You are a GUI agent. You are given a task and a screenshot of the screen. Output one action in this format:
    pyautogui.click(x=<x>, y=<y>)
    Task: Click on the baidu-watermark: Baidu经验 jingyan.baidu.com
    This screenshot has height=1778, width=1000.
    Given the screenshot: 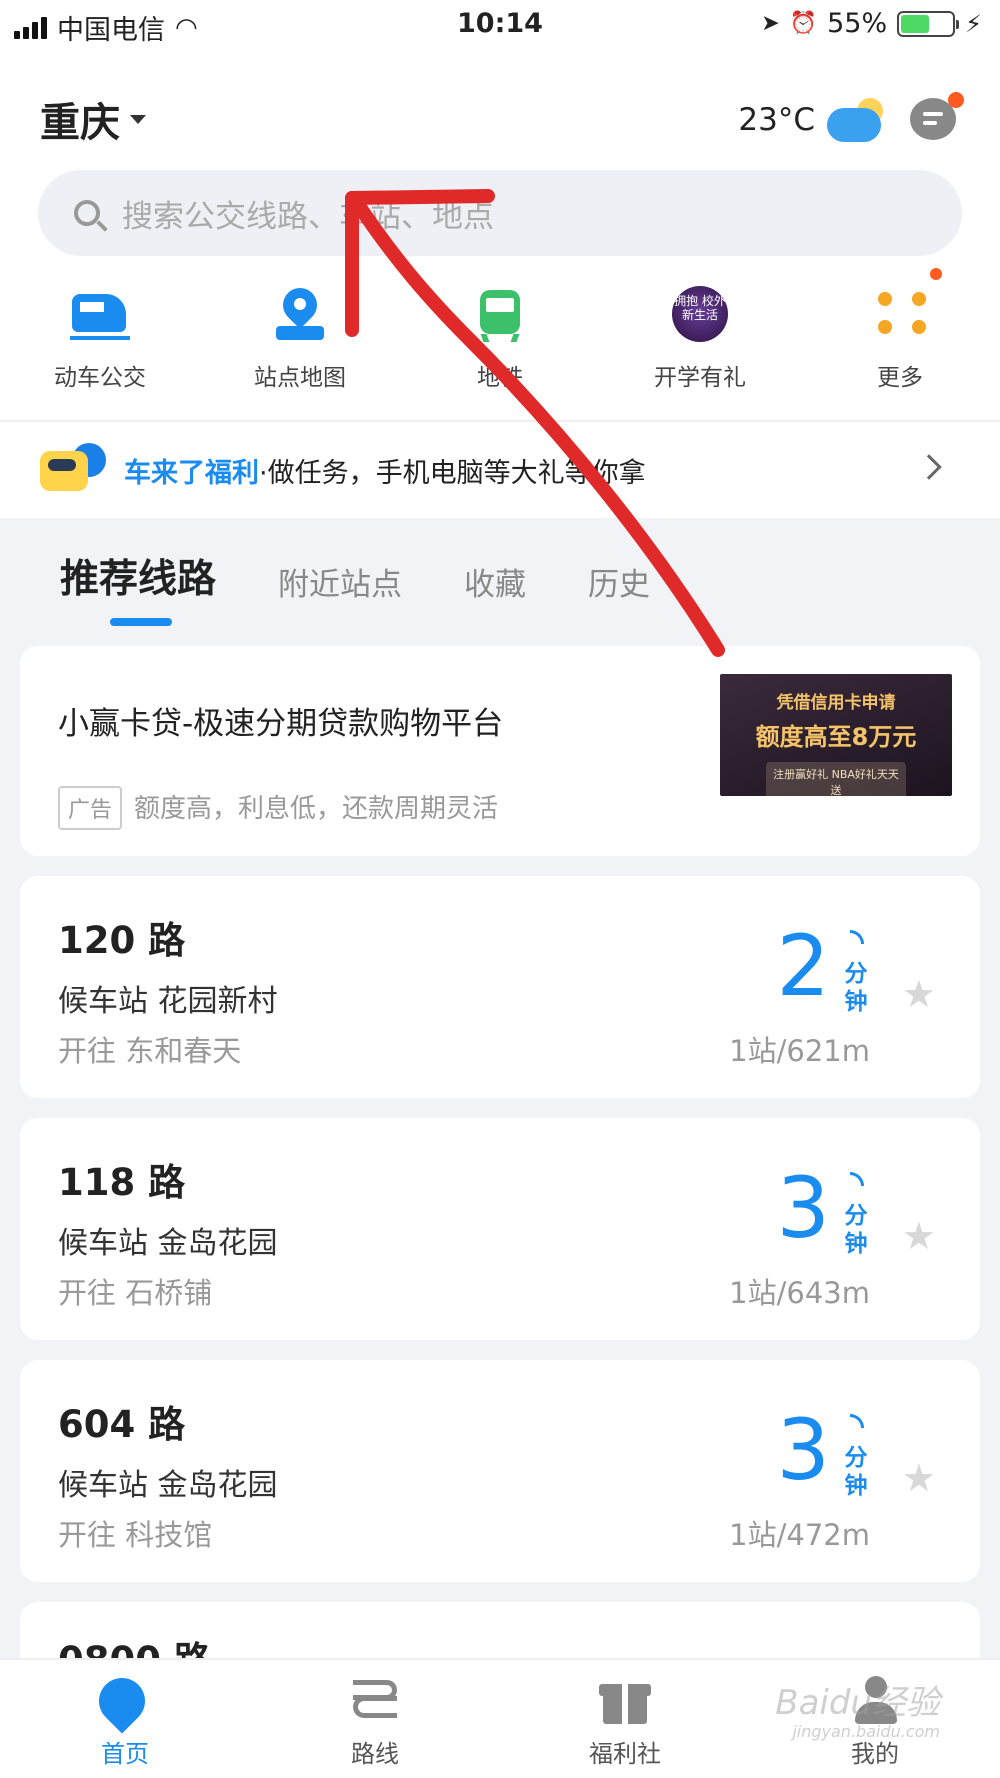 What is the action you would take?
    pyautogui.click(x=857, y=1713)
    